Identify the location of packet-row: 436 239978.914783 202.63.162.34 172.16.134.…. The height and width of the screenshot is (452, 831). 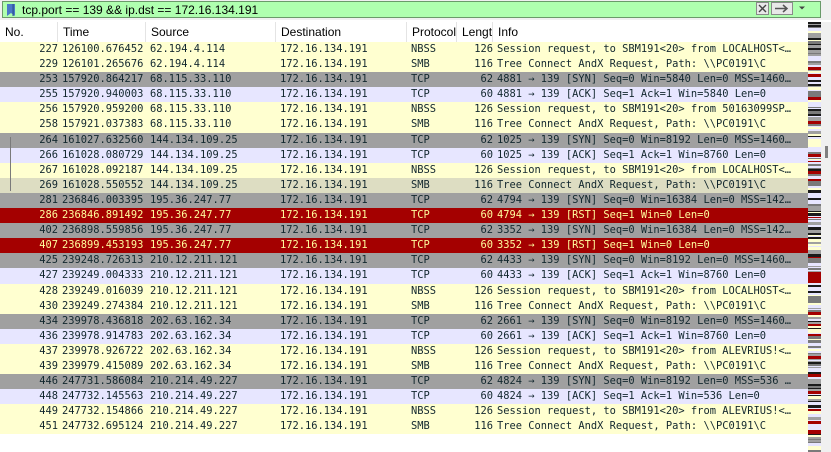
(410, 336).